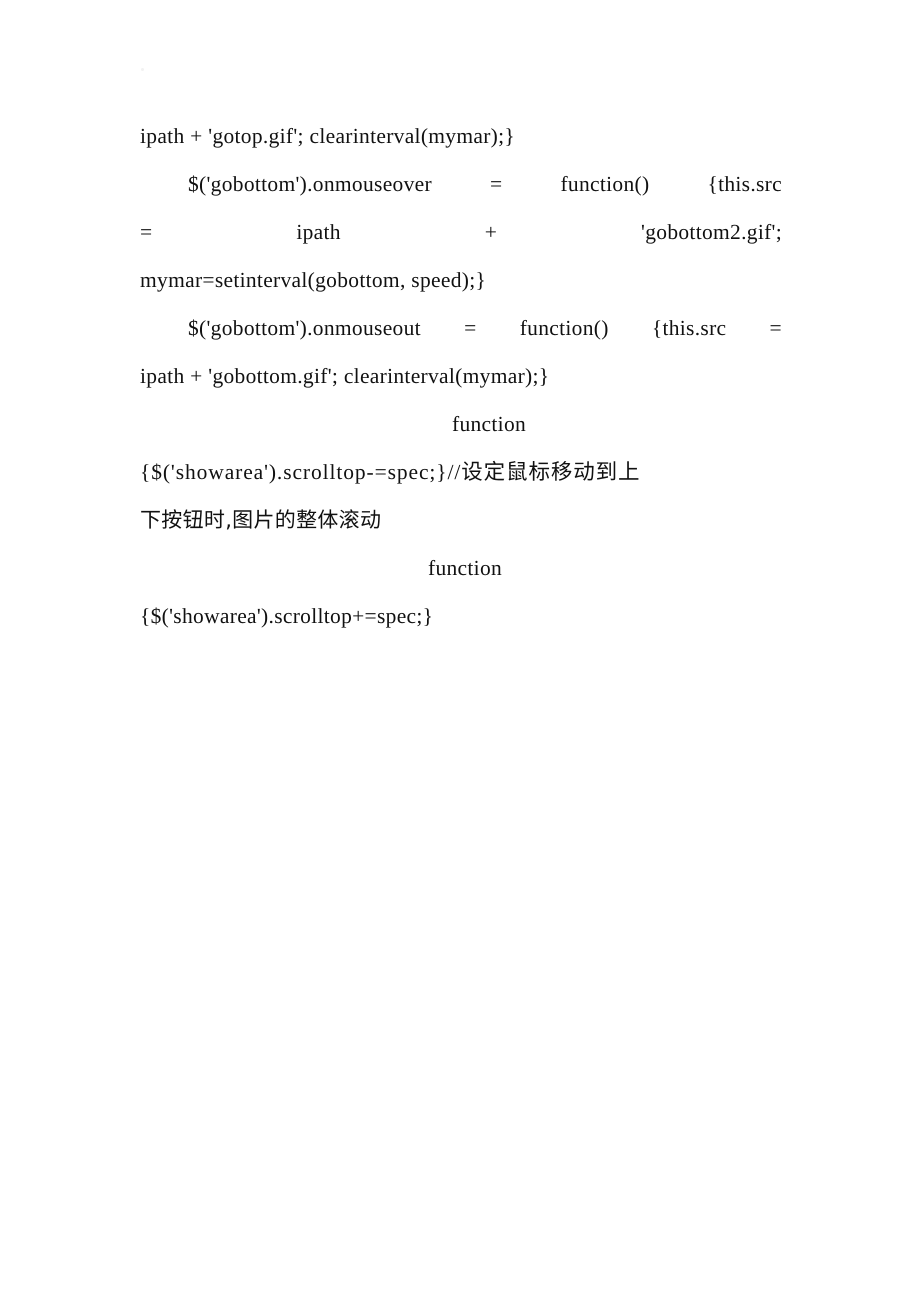 This screenshot has height=1302, width=920. What do you see at coordinates (689, 328) in the screenshot?
I see `code-line-5-seg-4: {this.src` at bounding box center [689, 328].